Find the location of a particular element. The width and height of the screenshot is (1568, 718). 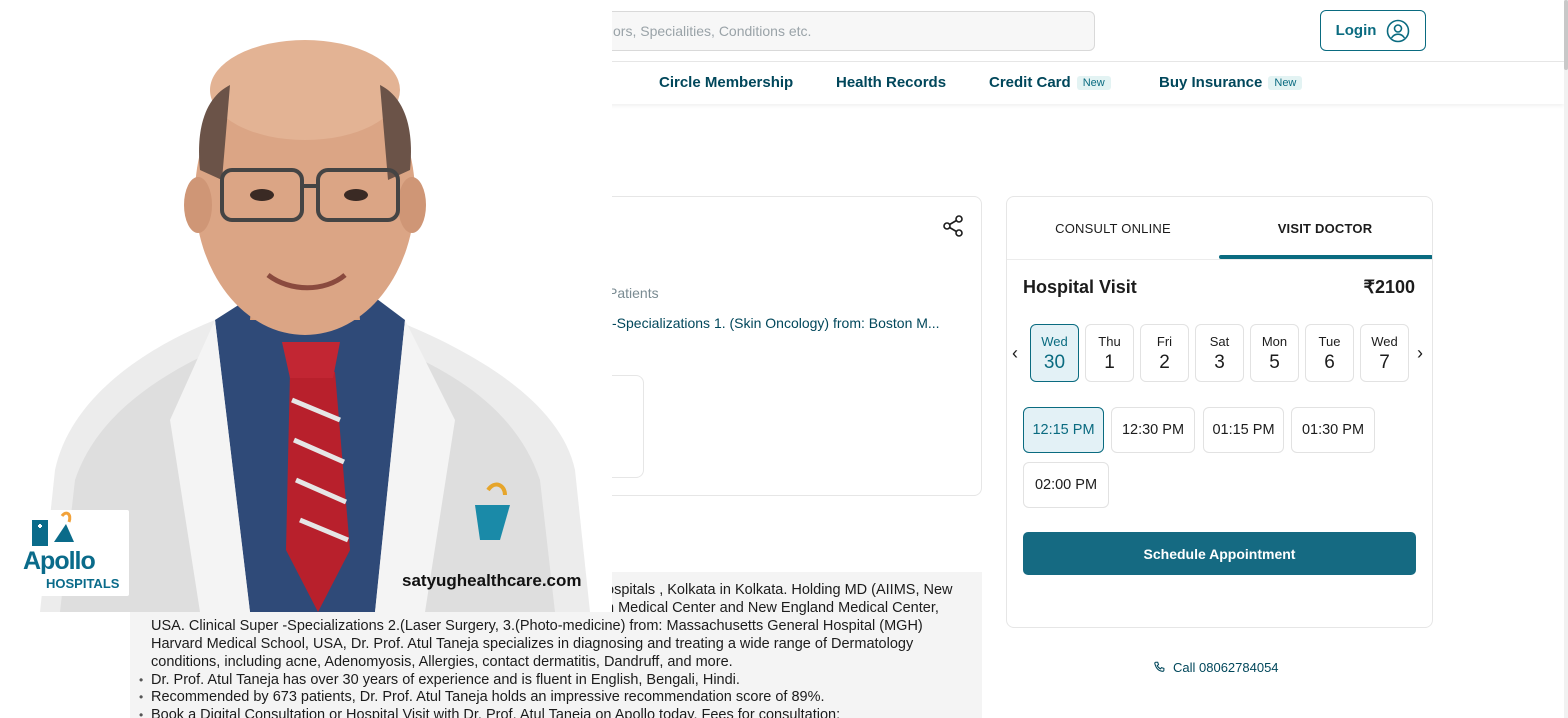

day-name: Mon is located at coordinates (1274, 341).